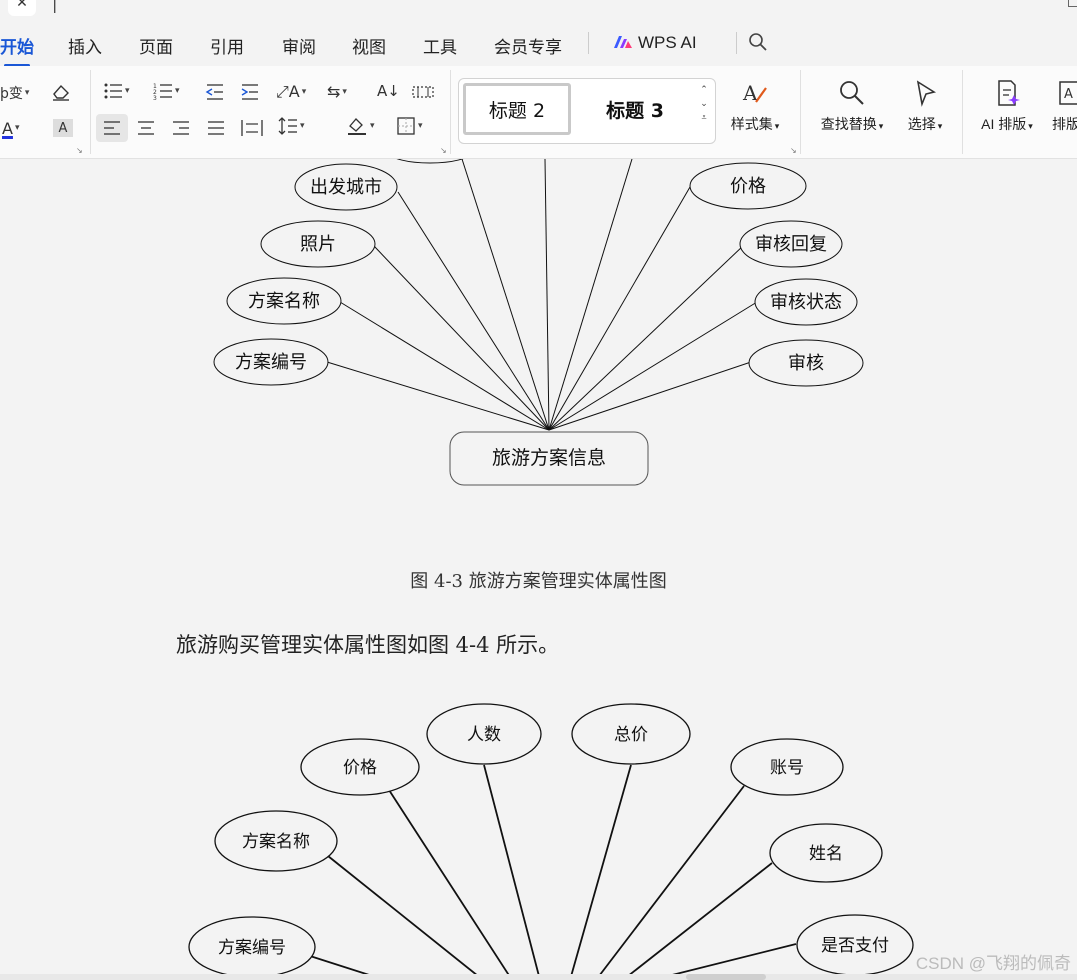 The width and height of the screenshot is (1077, 980). I want to click on line-spacing-button: ▾, so click(291, 126).